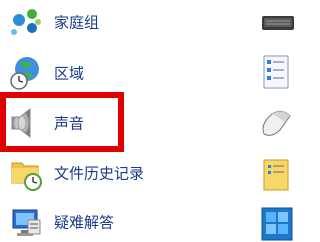 Image resolution: width=320 pixels, height=242 pixels. I want to click on item-label: 声音, so click(69, 123).